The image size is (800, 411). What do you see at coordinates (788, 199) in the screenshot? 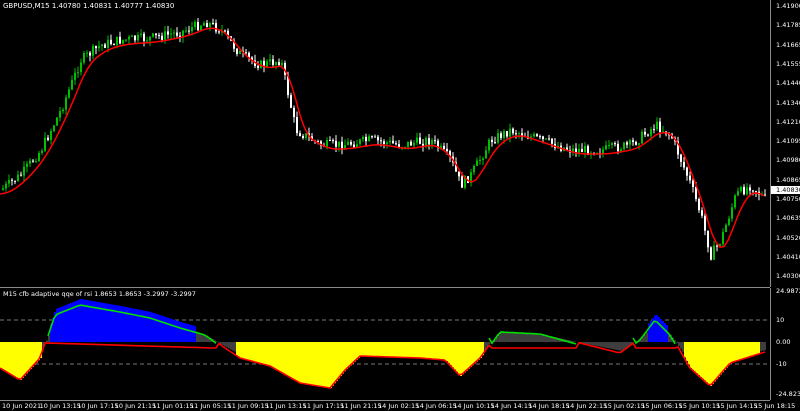
I see `price-label: 1.40750` at bounding box center [788, 199].